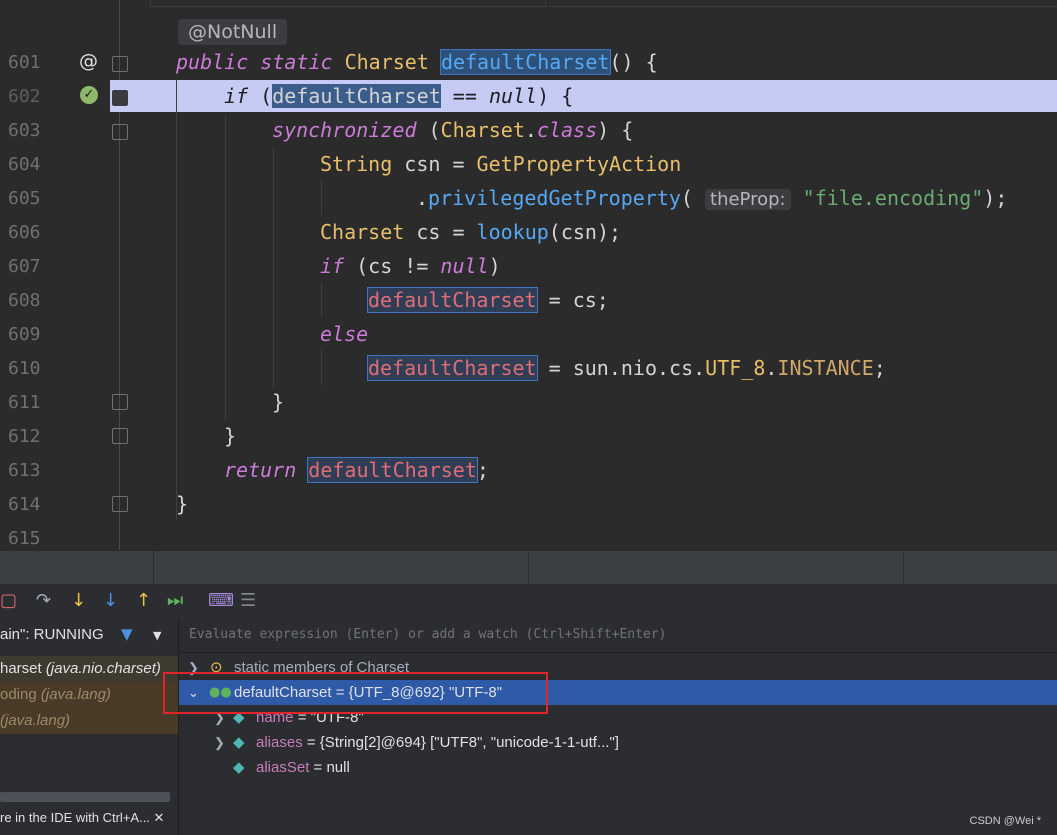 The width and height of the screenshot is (1057, 835). What do you see at coordinates (356, 96) in the screenshot?
I see `selected-variable: defaultCharset` at bounding box center [356, 96].